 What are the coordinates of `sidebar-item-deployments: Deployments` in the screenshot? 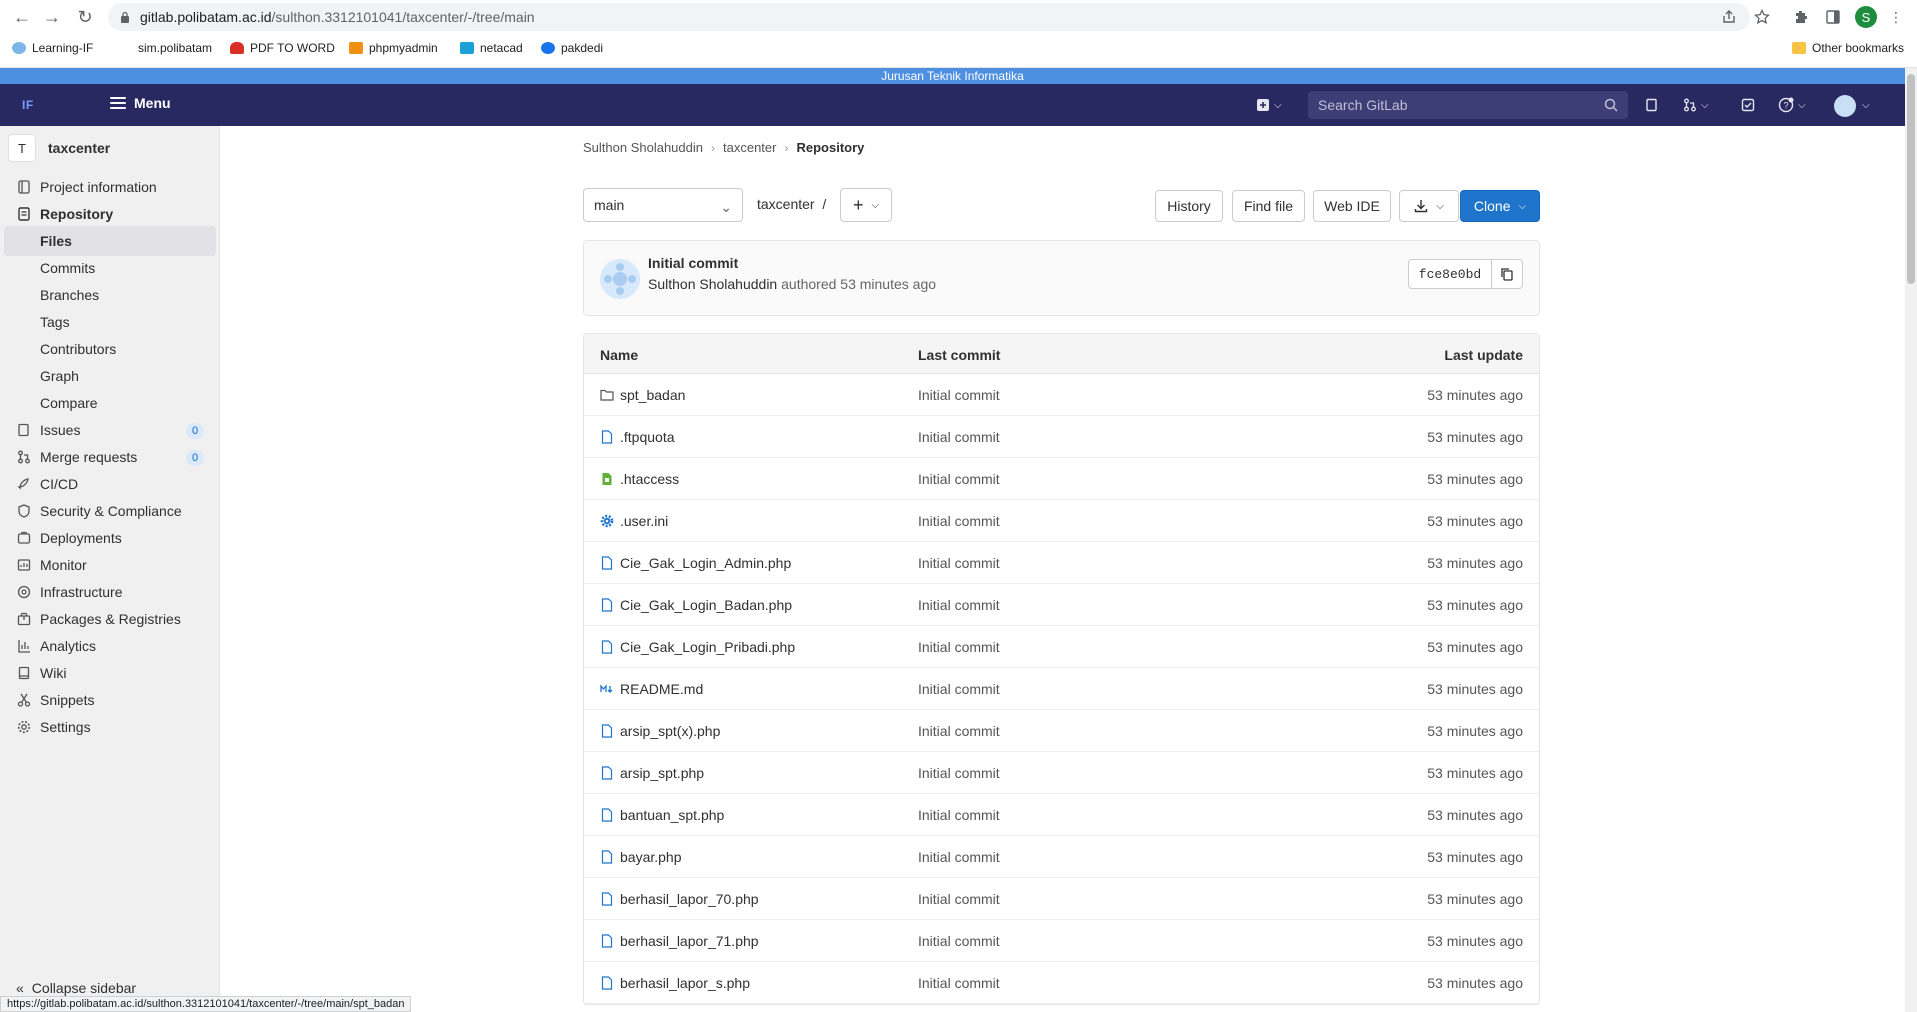 It's located at (110, 538).